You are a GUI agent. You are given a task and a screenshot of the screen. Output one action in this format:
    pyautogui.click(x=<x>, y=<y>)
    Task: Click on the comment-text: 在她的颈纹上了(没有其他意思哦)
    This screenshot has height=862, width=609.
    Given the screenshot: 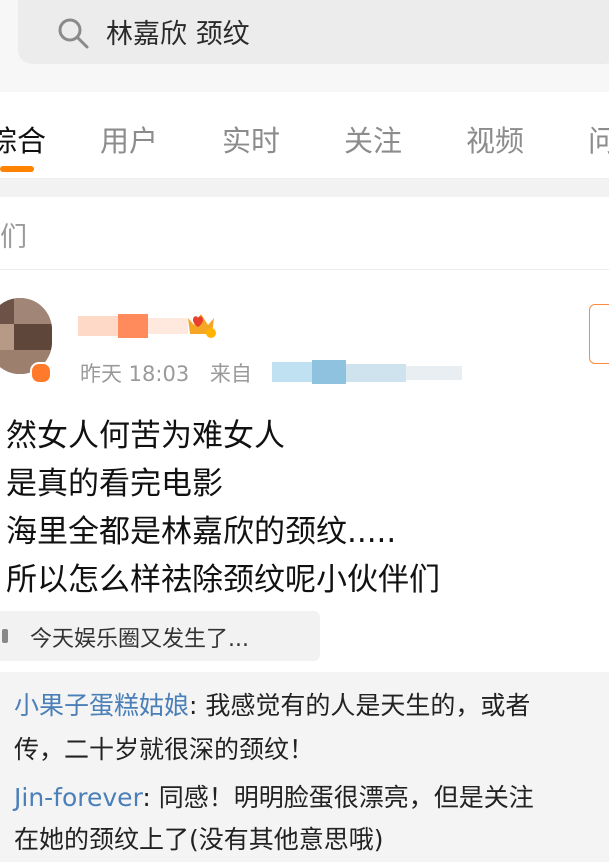 What is the action you would take?
    pyautogui.click(x=199, y=839)
    